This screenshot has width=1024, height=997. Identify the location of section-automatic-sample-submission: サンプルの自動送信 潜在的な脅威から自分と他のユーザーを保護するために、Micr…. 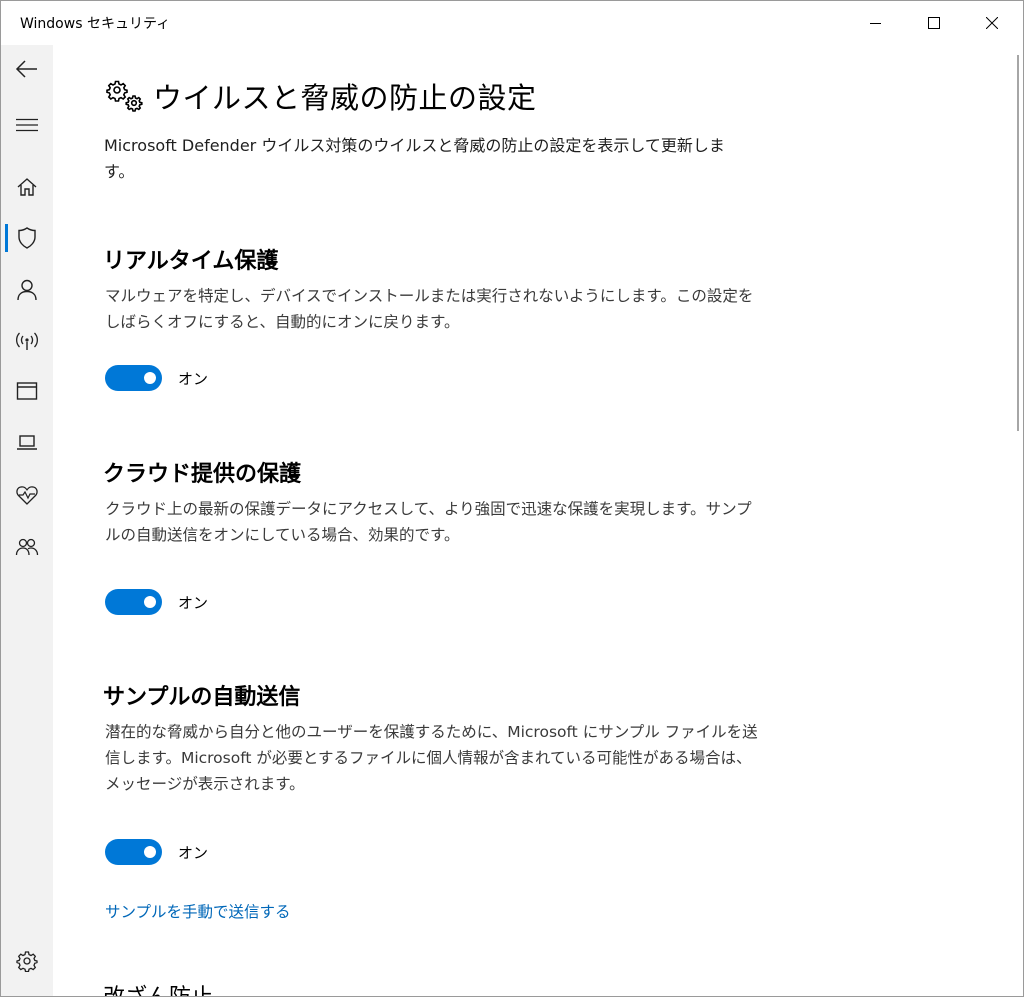
(433, 740).